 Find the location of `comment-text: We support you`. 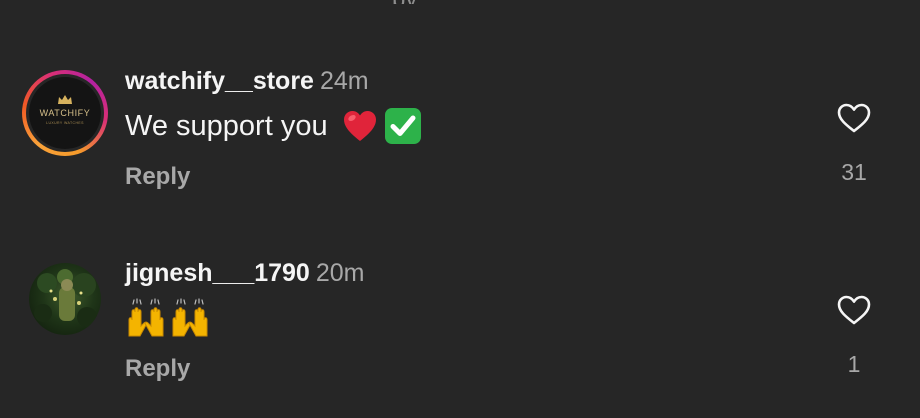

comment-text: We support you is located at coordinates (226, 126).